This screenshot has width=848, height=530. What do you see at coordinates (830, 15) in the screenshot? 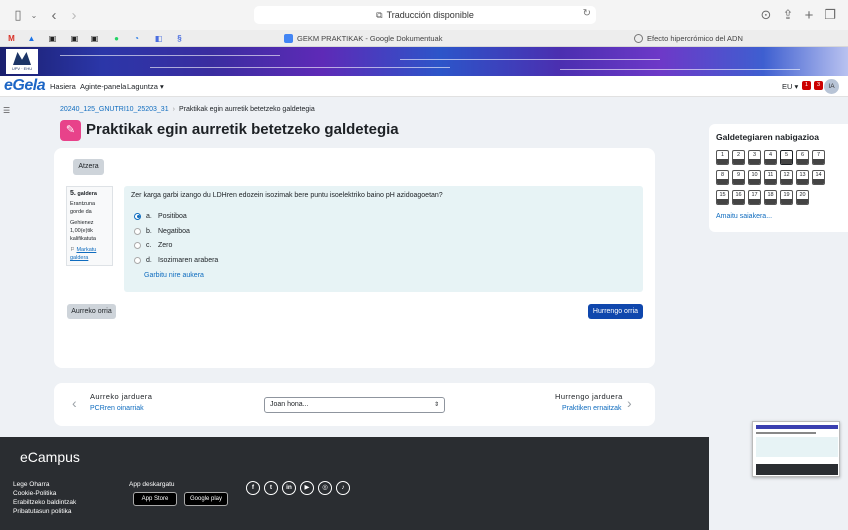
I see `tab-overview-icon: ❐` at bounding box center [830, 15].